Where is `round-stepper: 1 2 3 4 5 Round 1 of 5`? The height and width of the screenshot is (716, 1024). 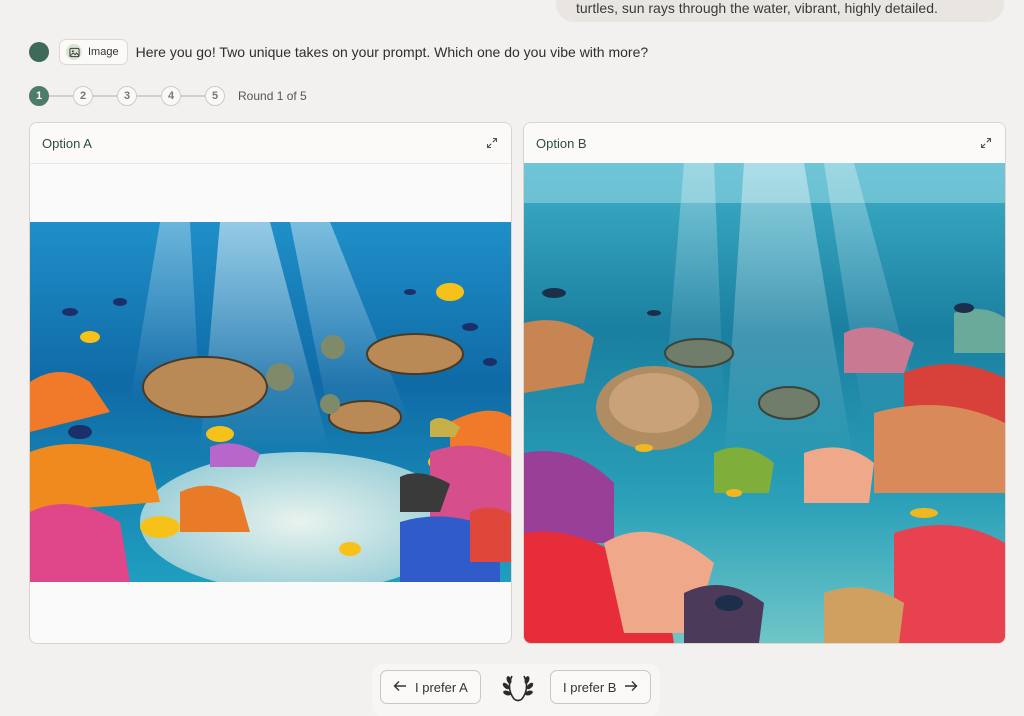
round-stepper: 1 2 3 4 5 Round 1 of 5 is located at coordinates (168, 96).